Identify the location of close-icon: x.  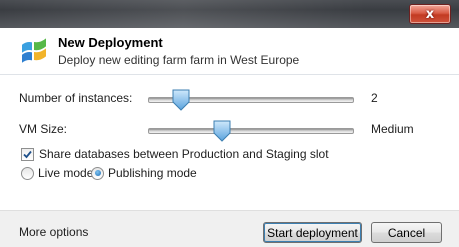
(430, 14).